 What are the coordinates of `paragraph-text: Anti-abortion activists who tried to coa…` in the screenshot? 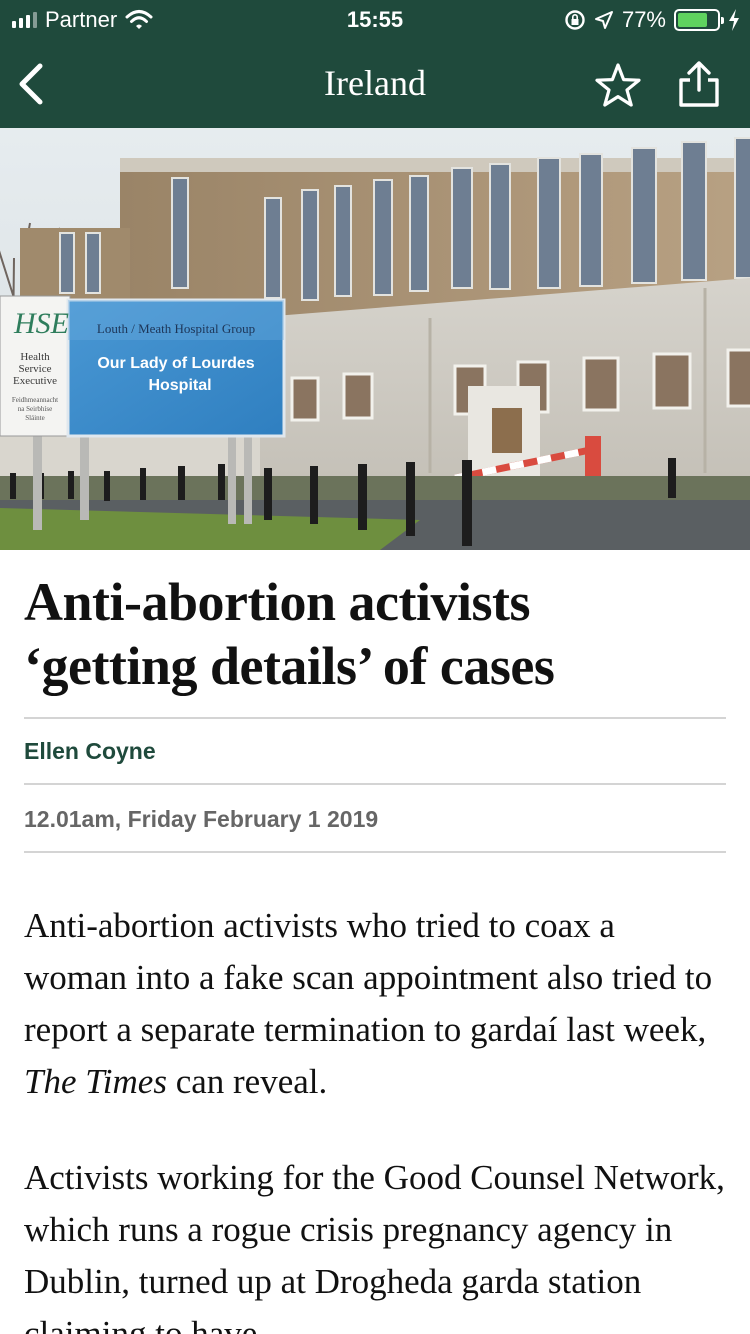 It's located at (368, 977).